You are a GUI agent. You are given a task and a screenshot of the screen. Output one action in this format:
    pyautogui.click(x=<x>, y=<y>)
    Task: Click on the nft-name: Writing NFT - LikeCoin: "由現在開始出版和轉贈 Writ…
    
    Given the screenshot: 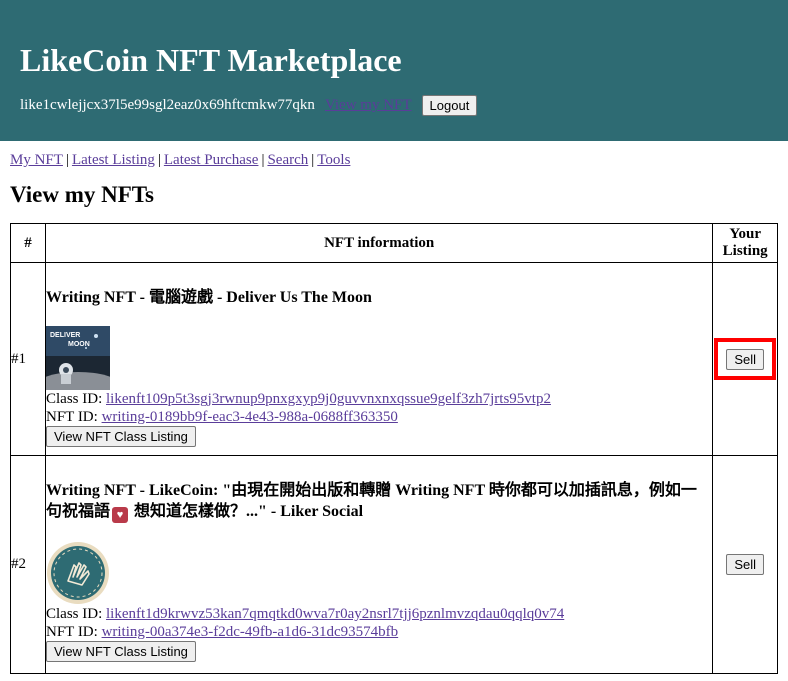 What is the action you would take?
    pyautogui.click(x=379, y=501)
    